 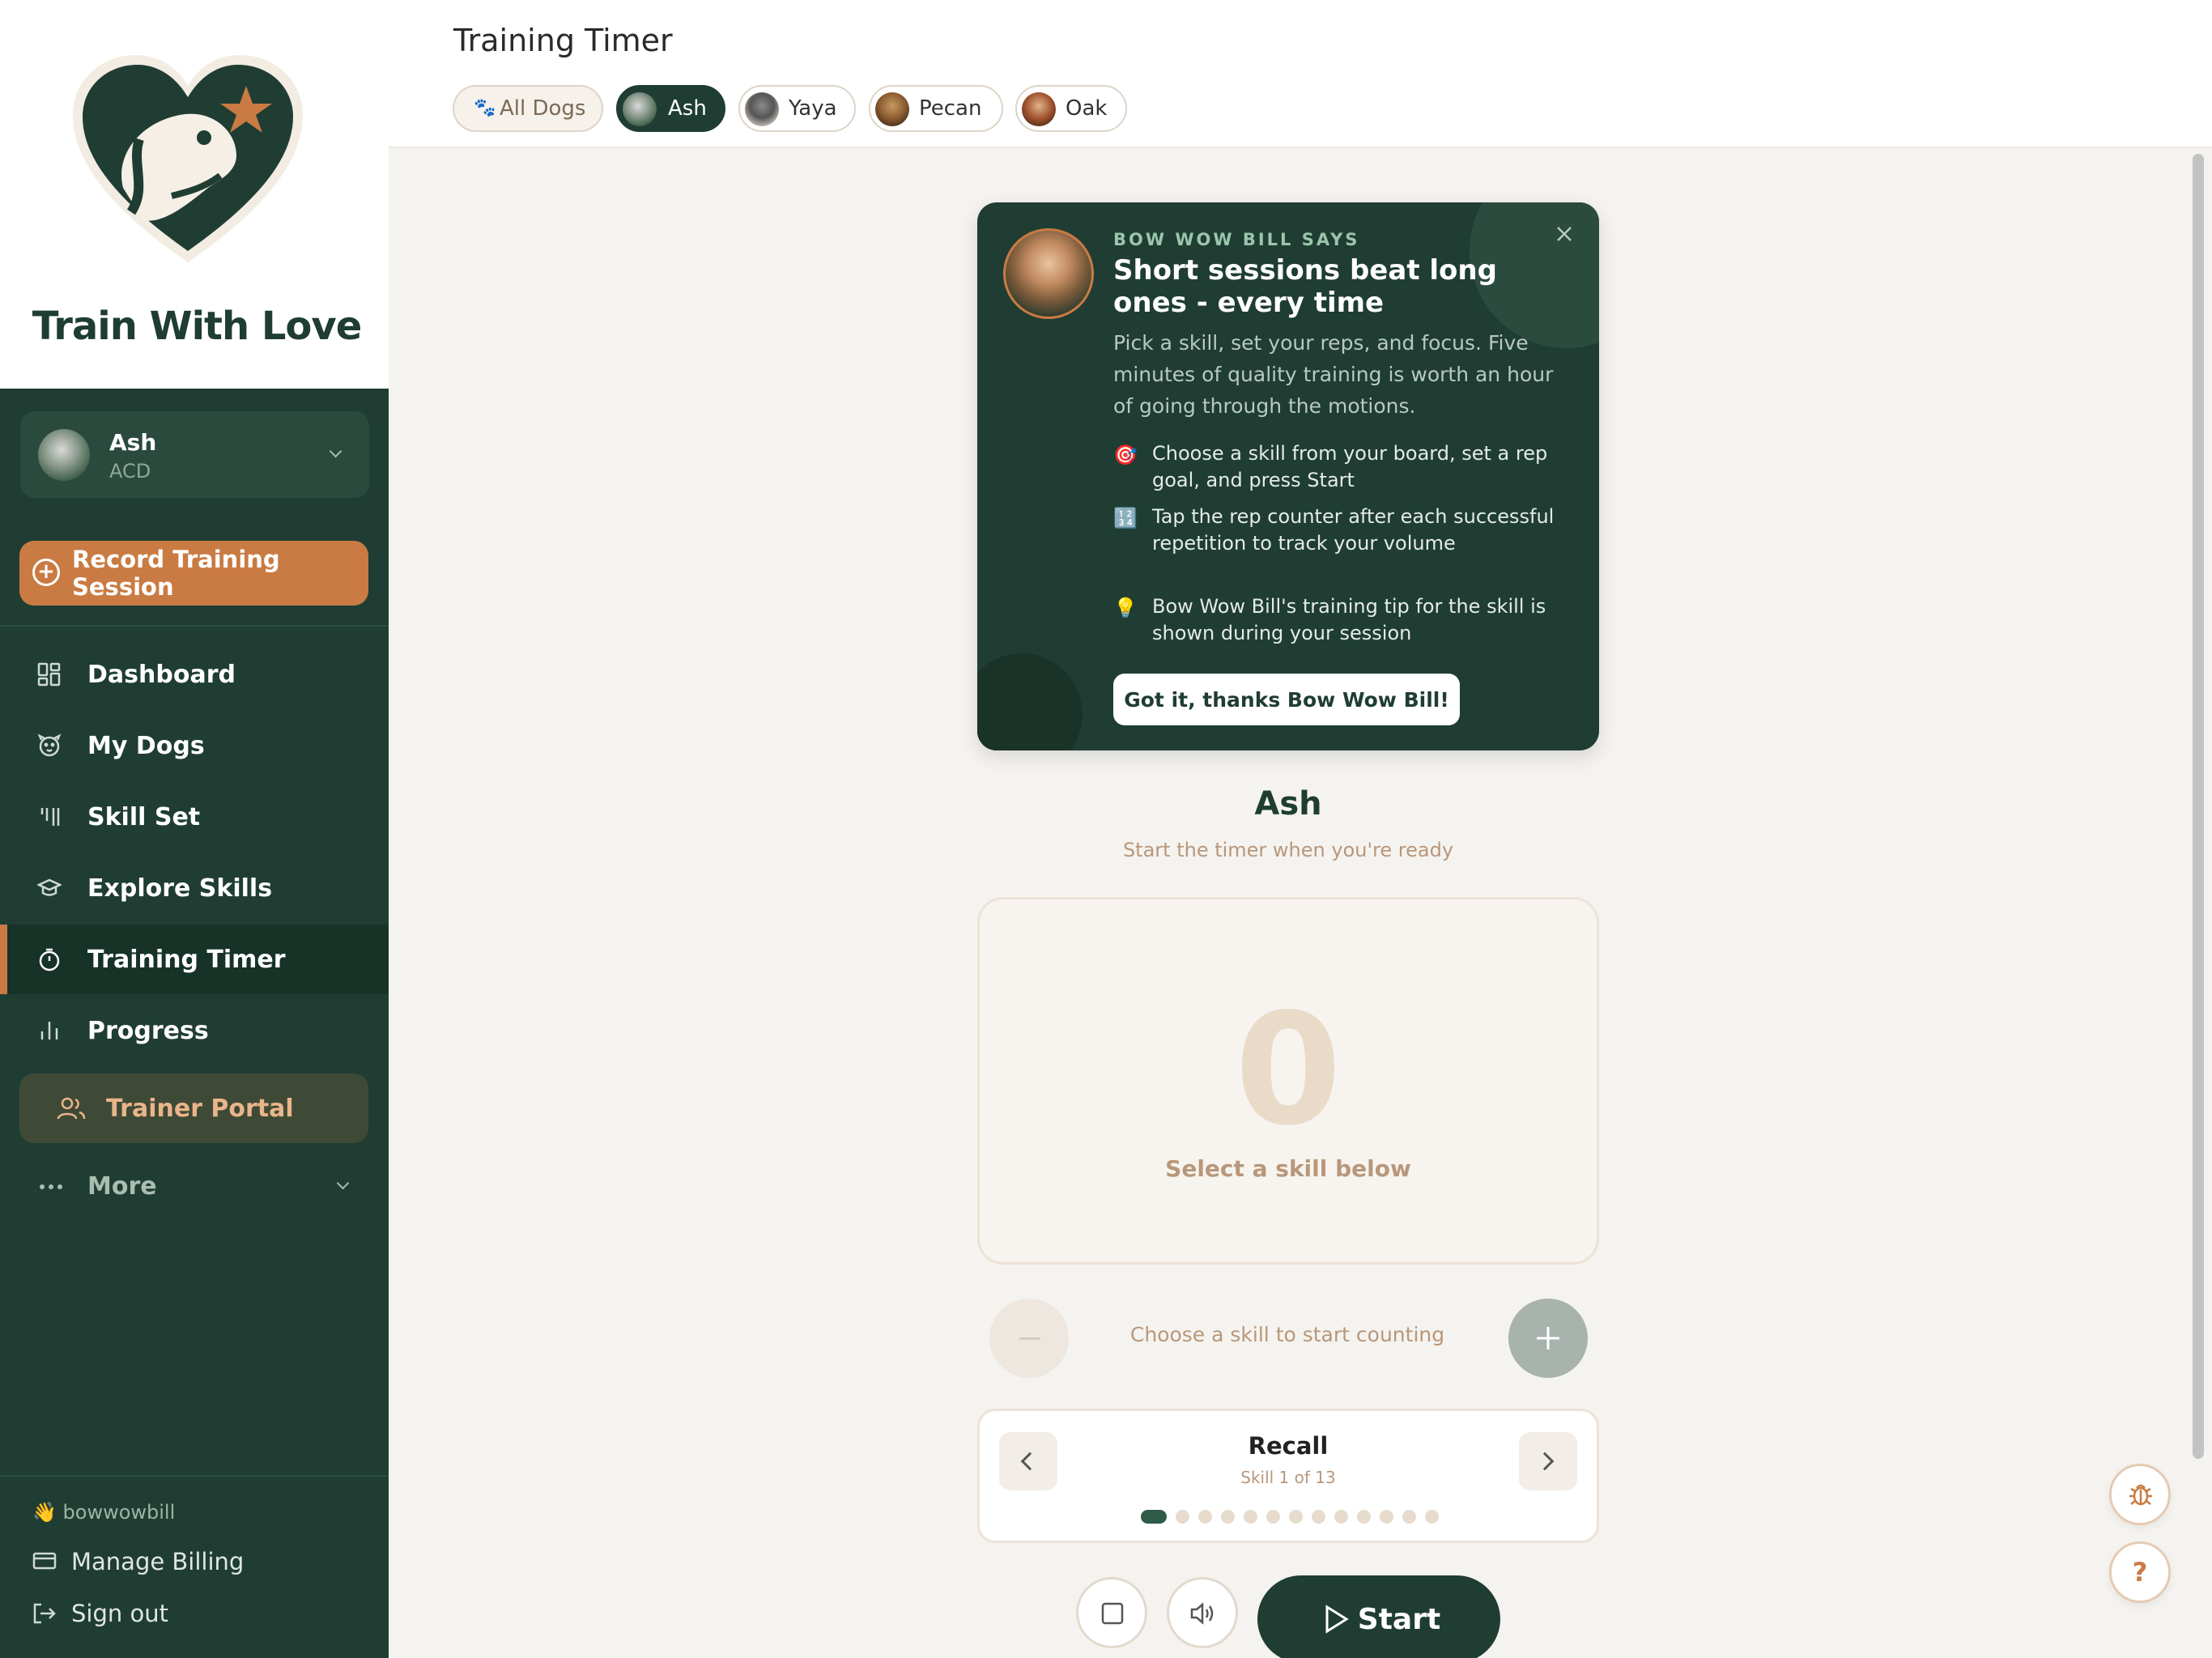 I want to click on decrement-button, so click(x=1029, y=1338).